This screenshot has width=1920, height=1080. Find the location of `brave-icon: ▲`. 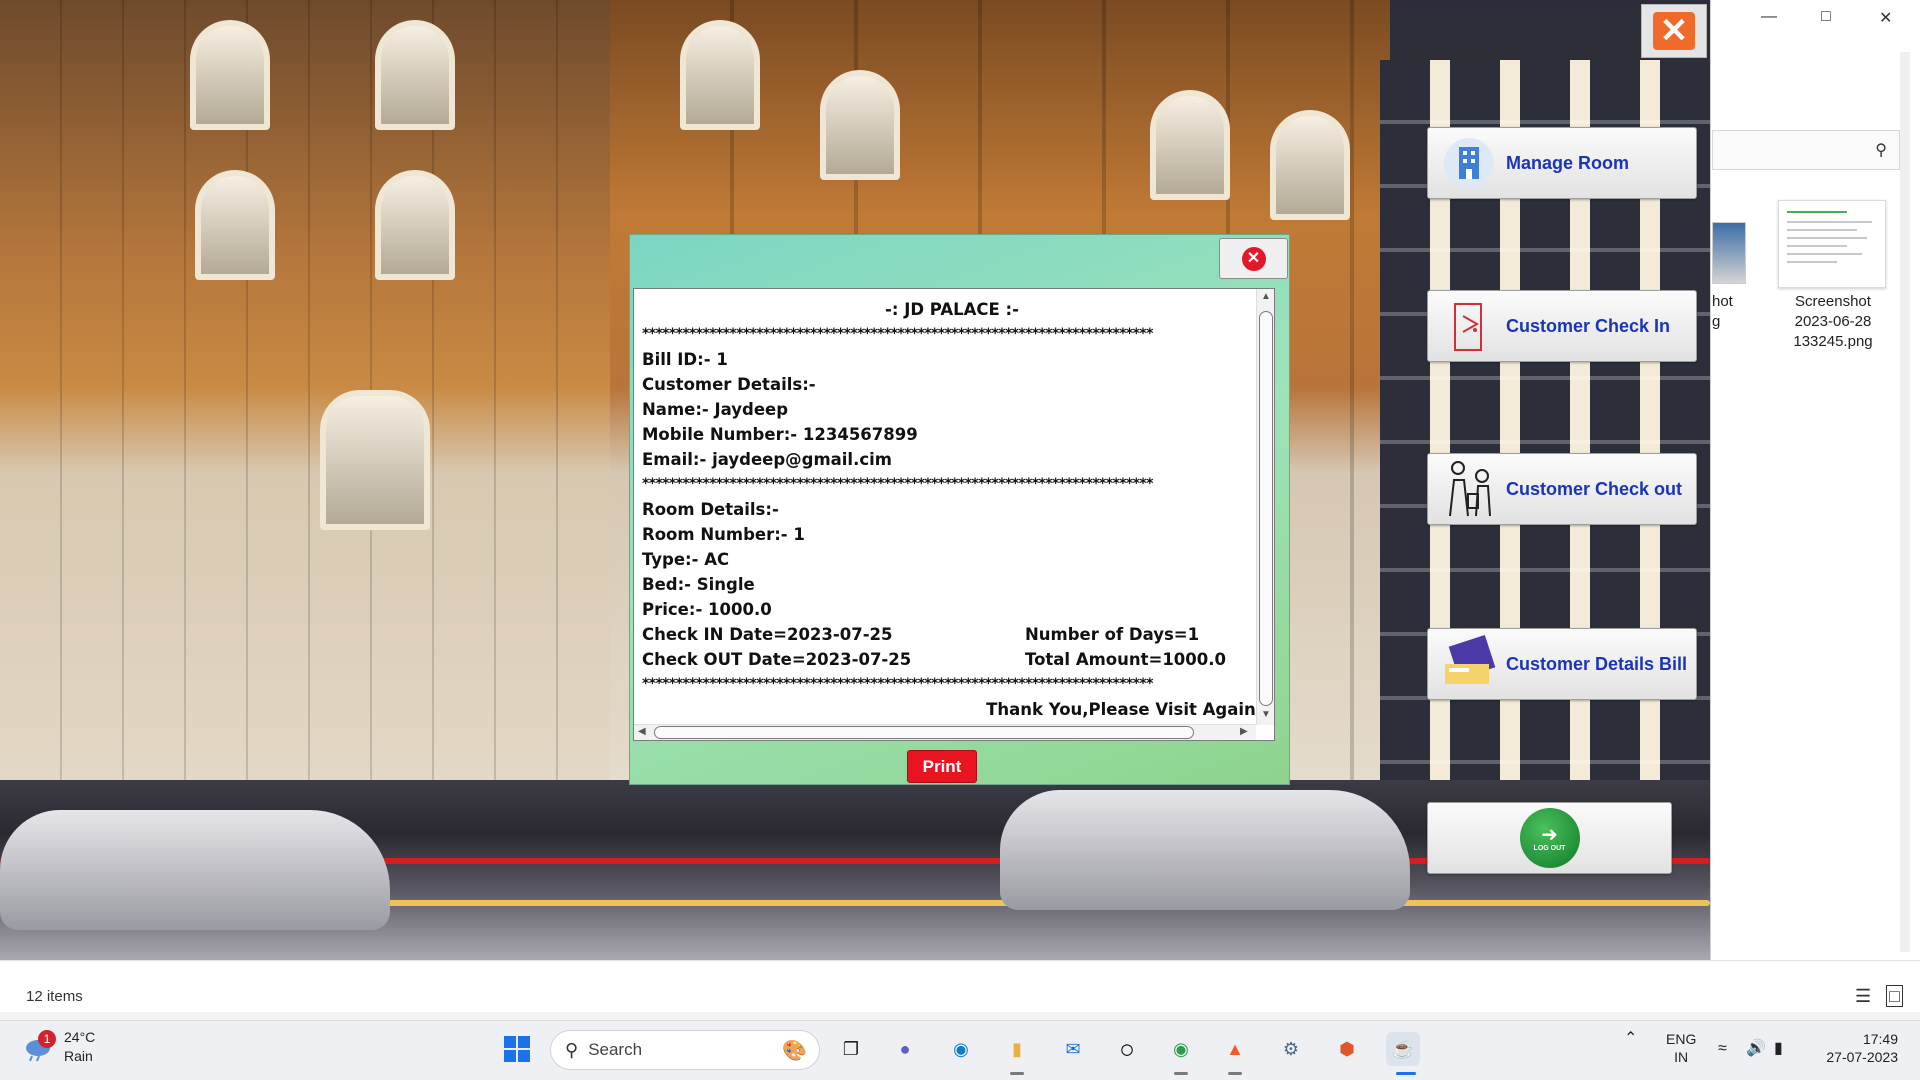

brave-icon: ▲ is located at coordinates (1235, 1049).